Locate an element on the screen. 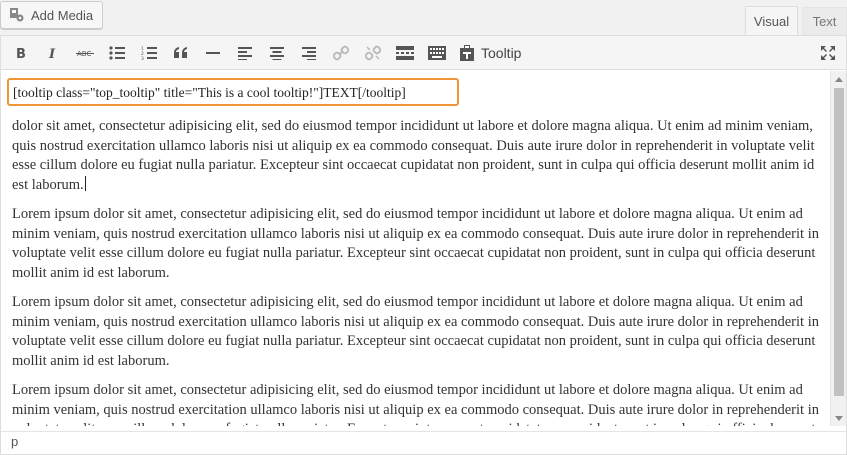 The image size is (847, 455). read-more-icon is located at coordinates (405, 53).